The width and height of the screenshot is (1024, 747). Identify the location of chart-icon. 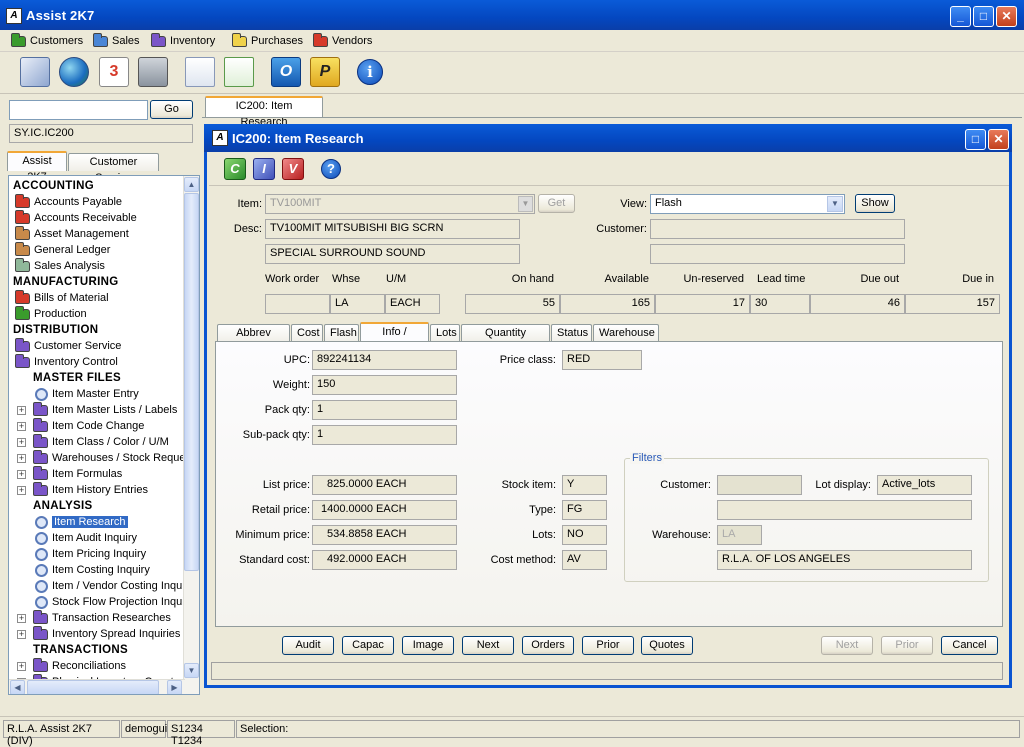
(239, 72).